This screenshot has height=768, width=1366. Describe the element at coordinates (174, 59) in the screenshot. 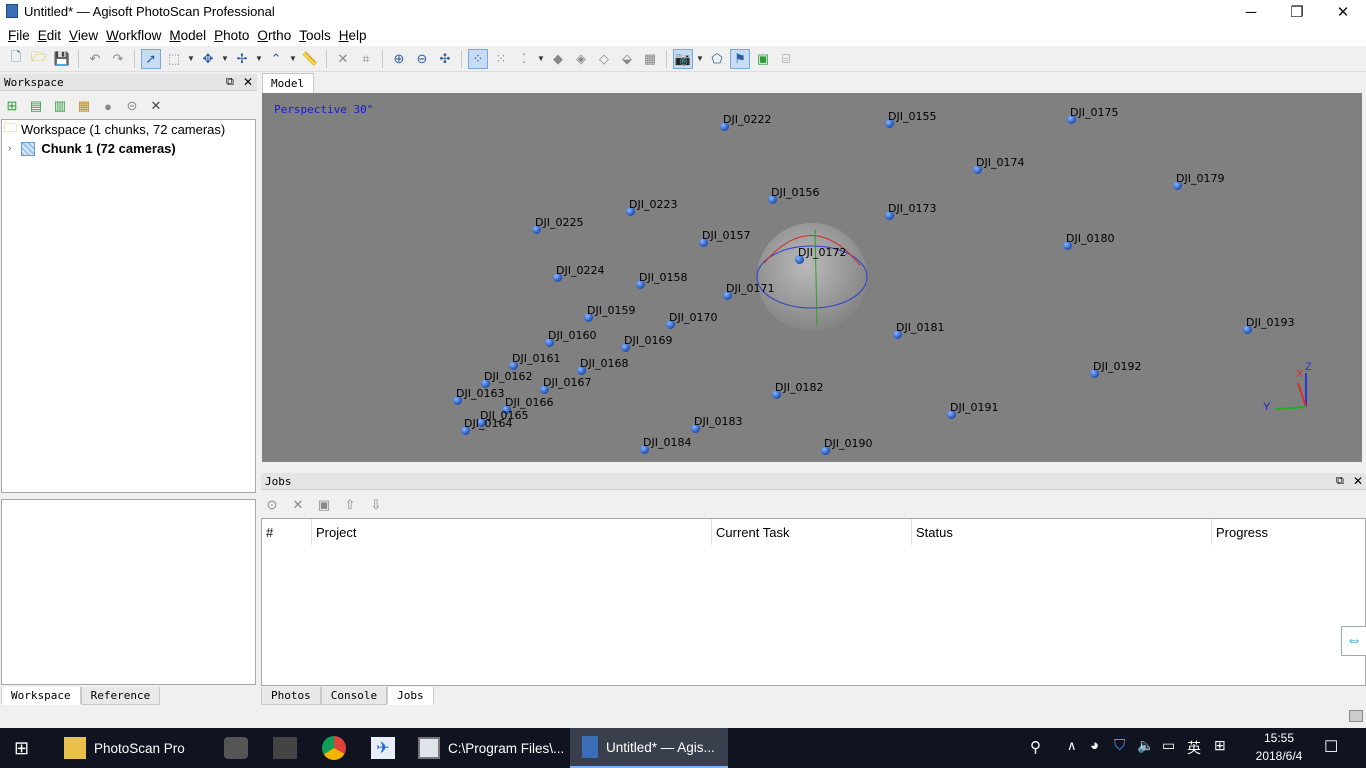

I see `rectangle-selection-icon: ⬚` at that location.